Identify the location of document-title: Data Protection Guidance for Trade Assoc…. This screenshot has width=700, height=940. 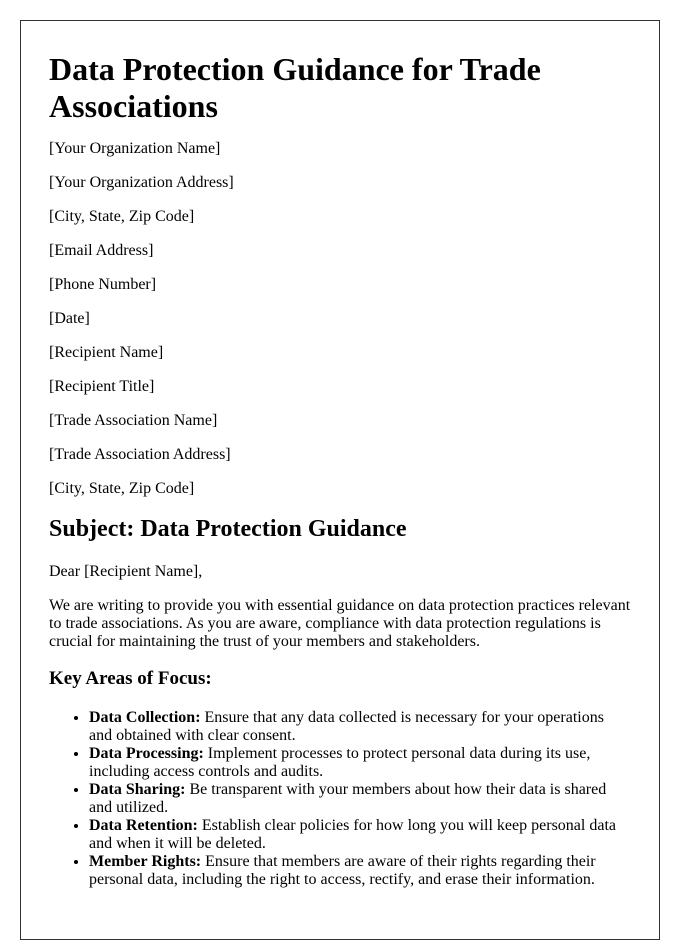
(295, 87).